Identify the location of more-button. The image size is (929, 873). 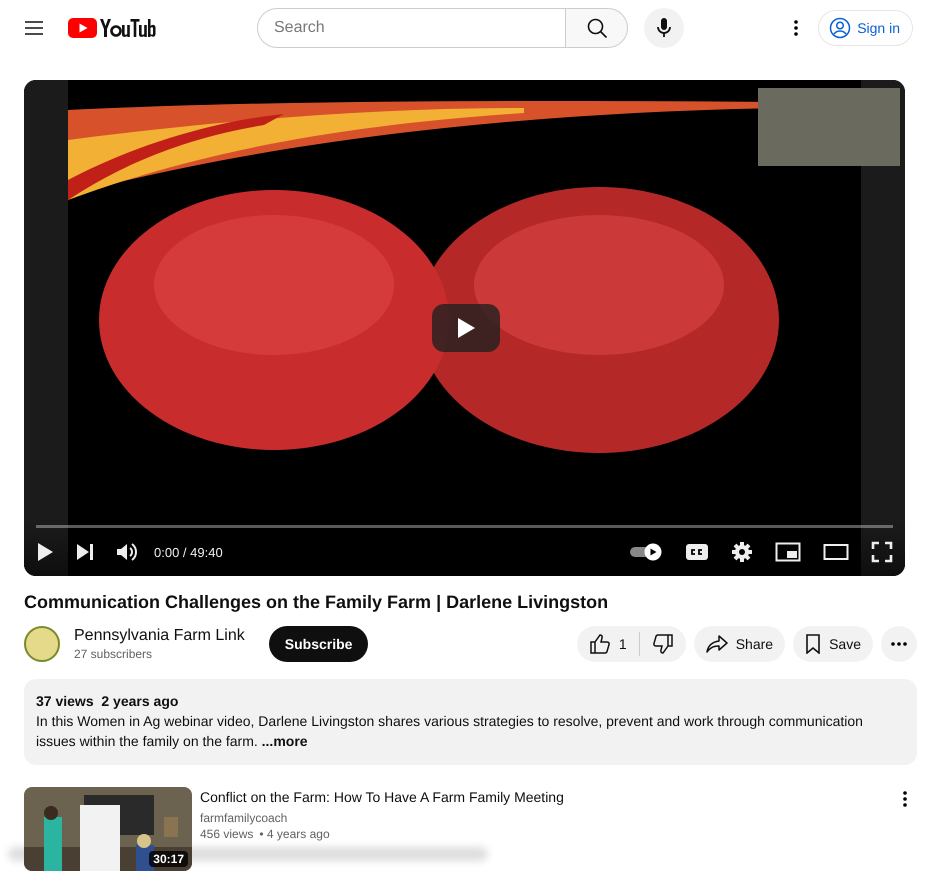
(899, 644).